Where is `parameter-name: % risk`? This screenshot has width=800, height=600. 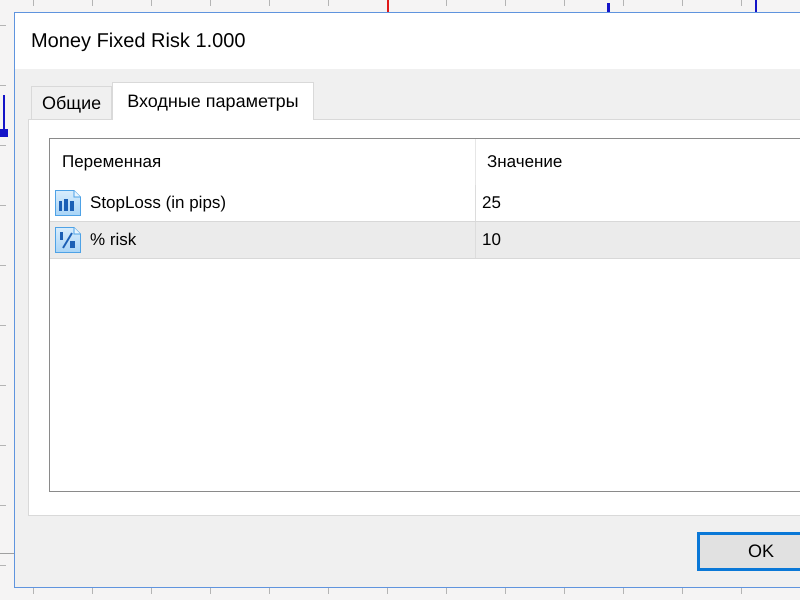
parameter-name: % risk is located at coordinates (113, 240).